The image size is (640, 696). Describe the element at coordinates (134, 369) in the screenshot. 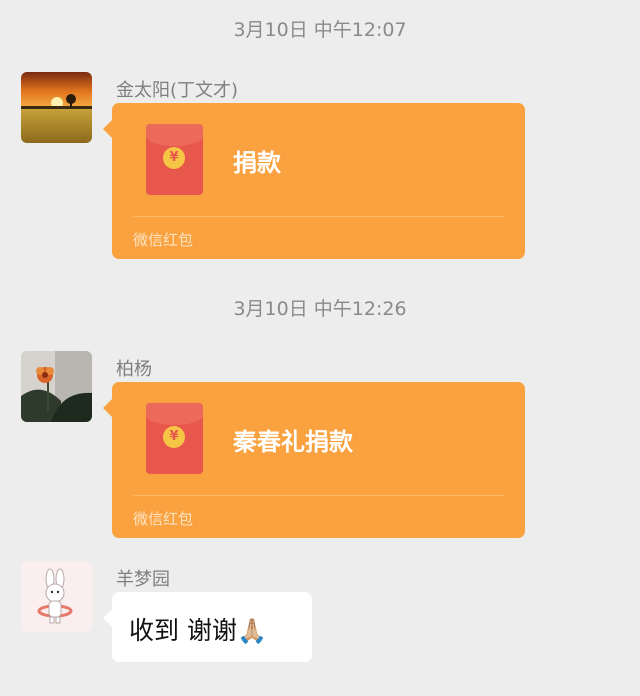

I see `sender-name-2: 柏杨` at that location.